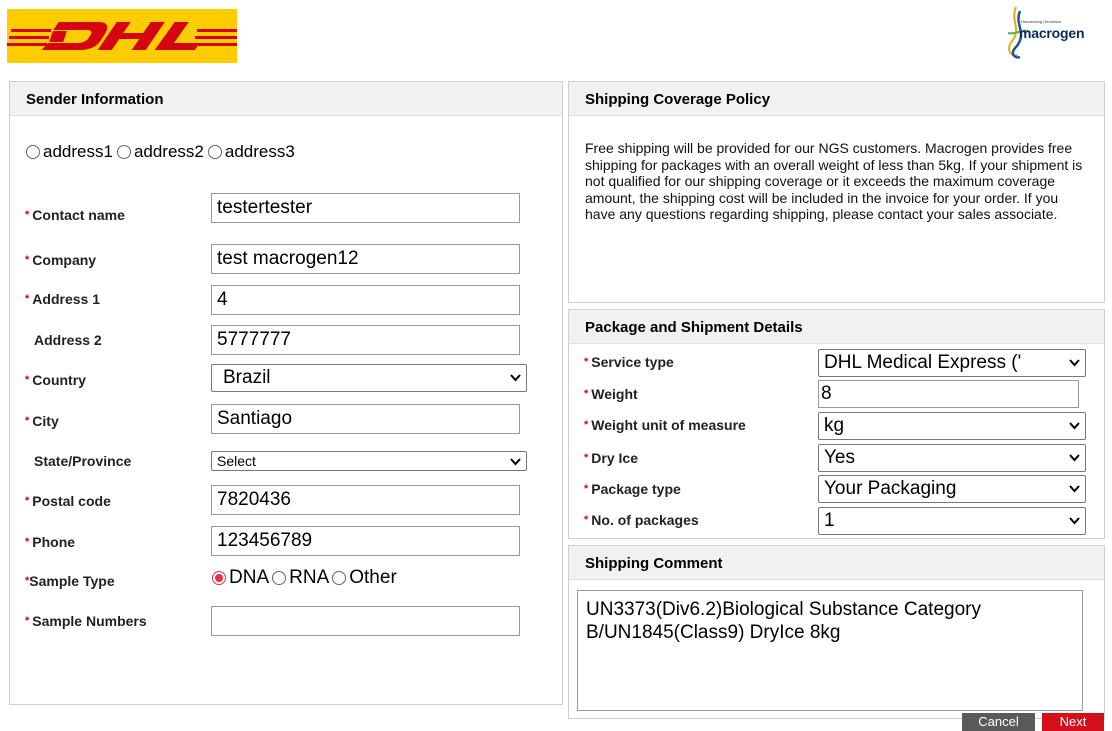  Describe the element at coordinates (641, 520) in the screenshot. I see `num-packages-label: * No. of packages` at that location.